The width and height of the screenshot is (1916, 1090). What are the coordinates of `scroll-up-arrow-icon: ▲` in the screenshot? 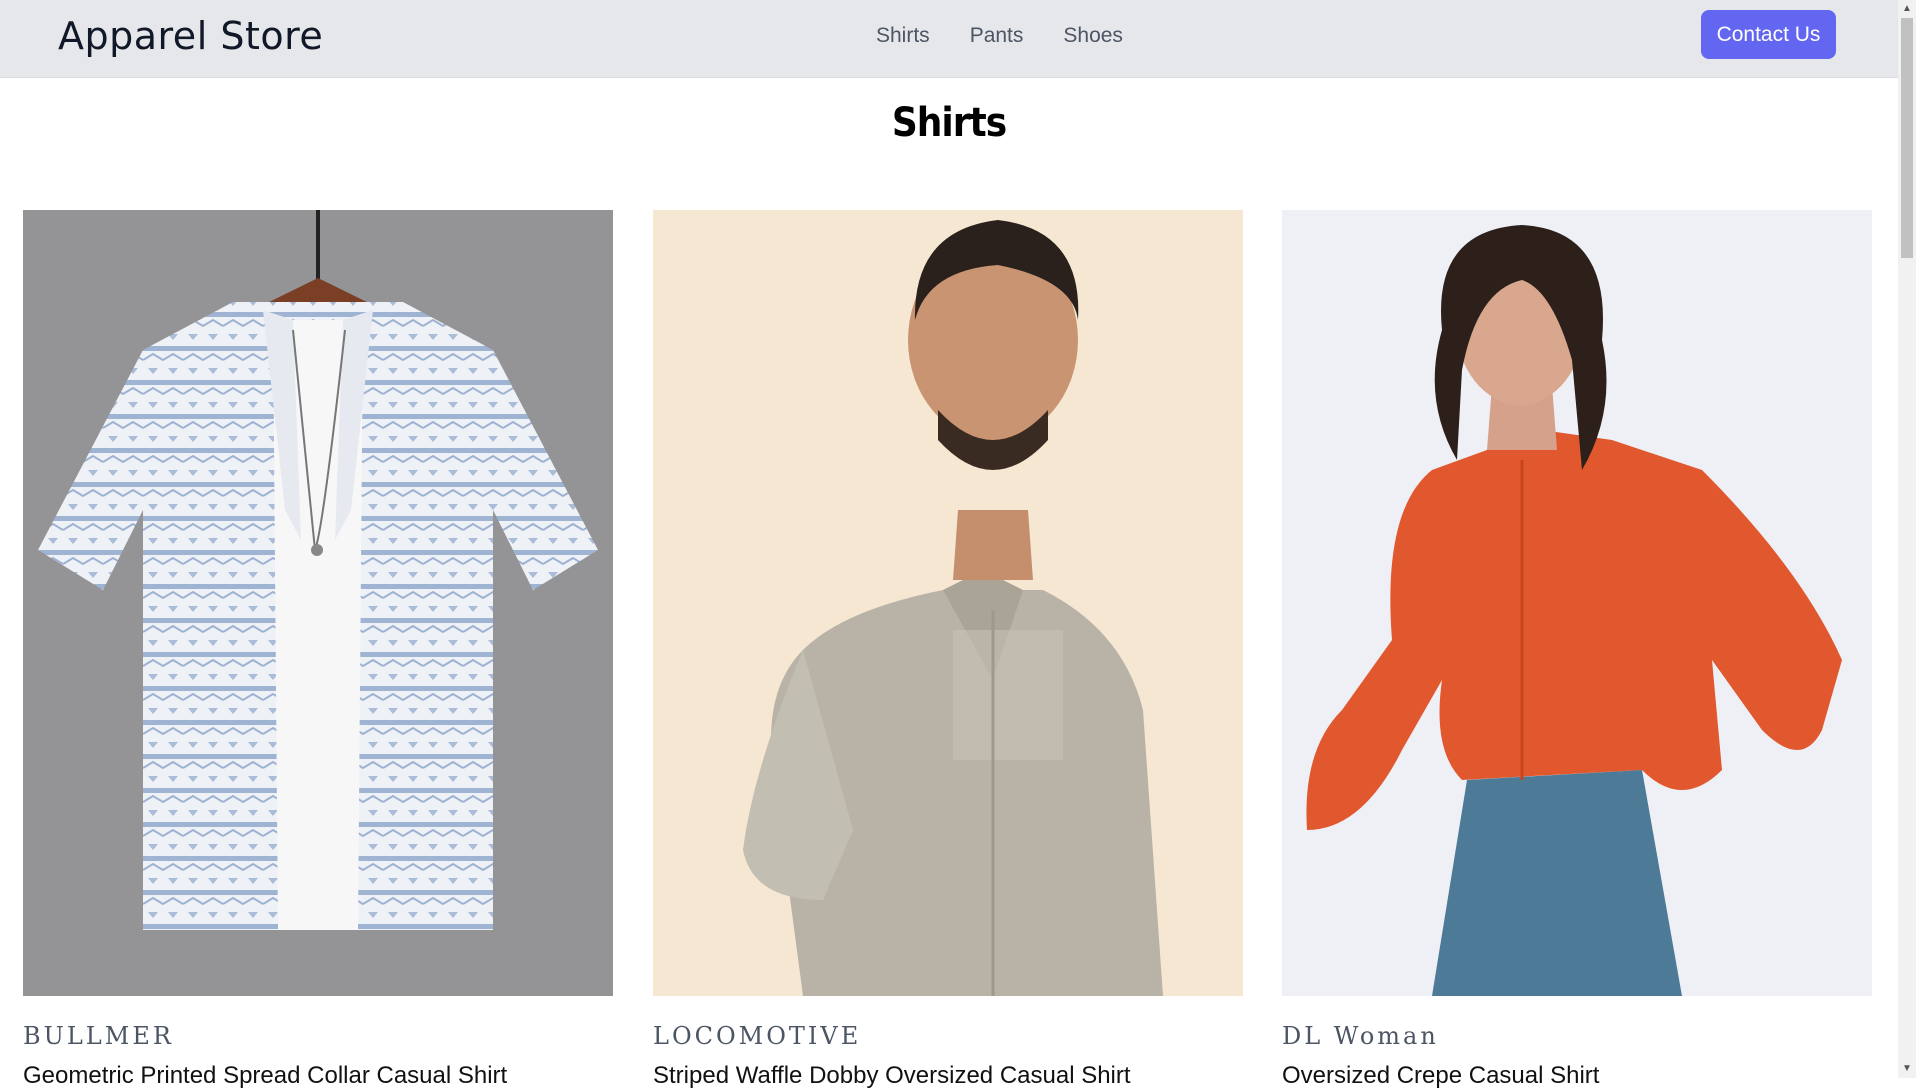 It's located at (1907, 9).